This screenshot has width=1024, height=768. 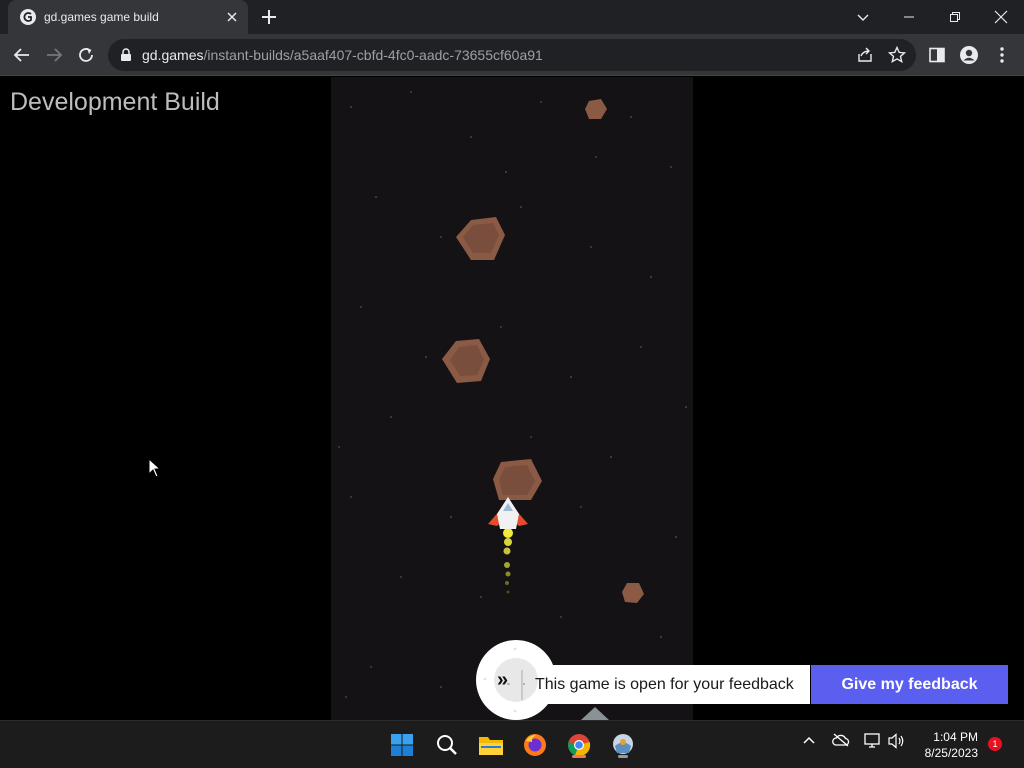 I want to click on reload-icon, so click(x=86, y=55).